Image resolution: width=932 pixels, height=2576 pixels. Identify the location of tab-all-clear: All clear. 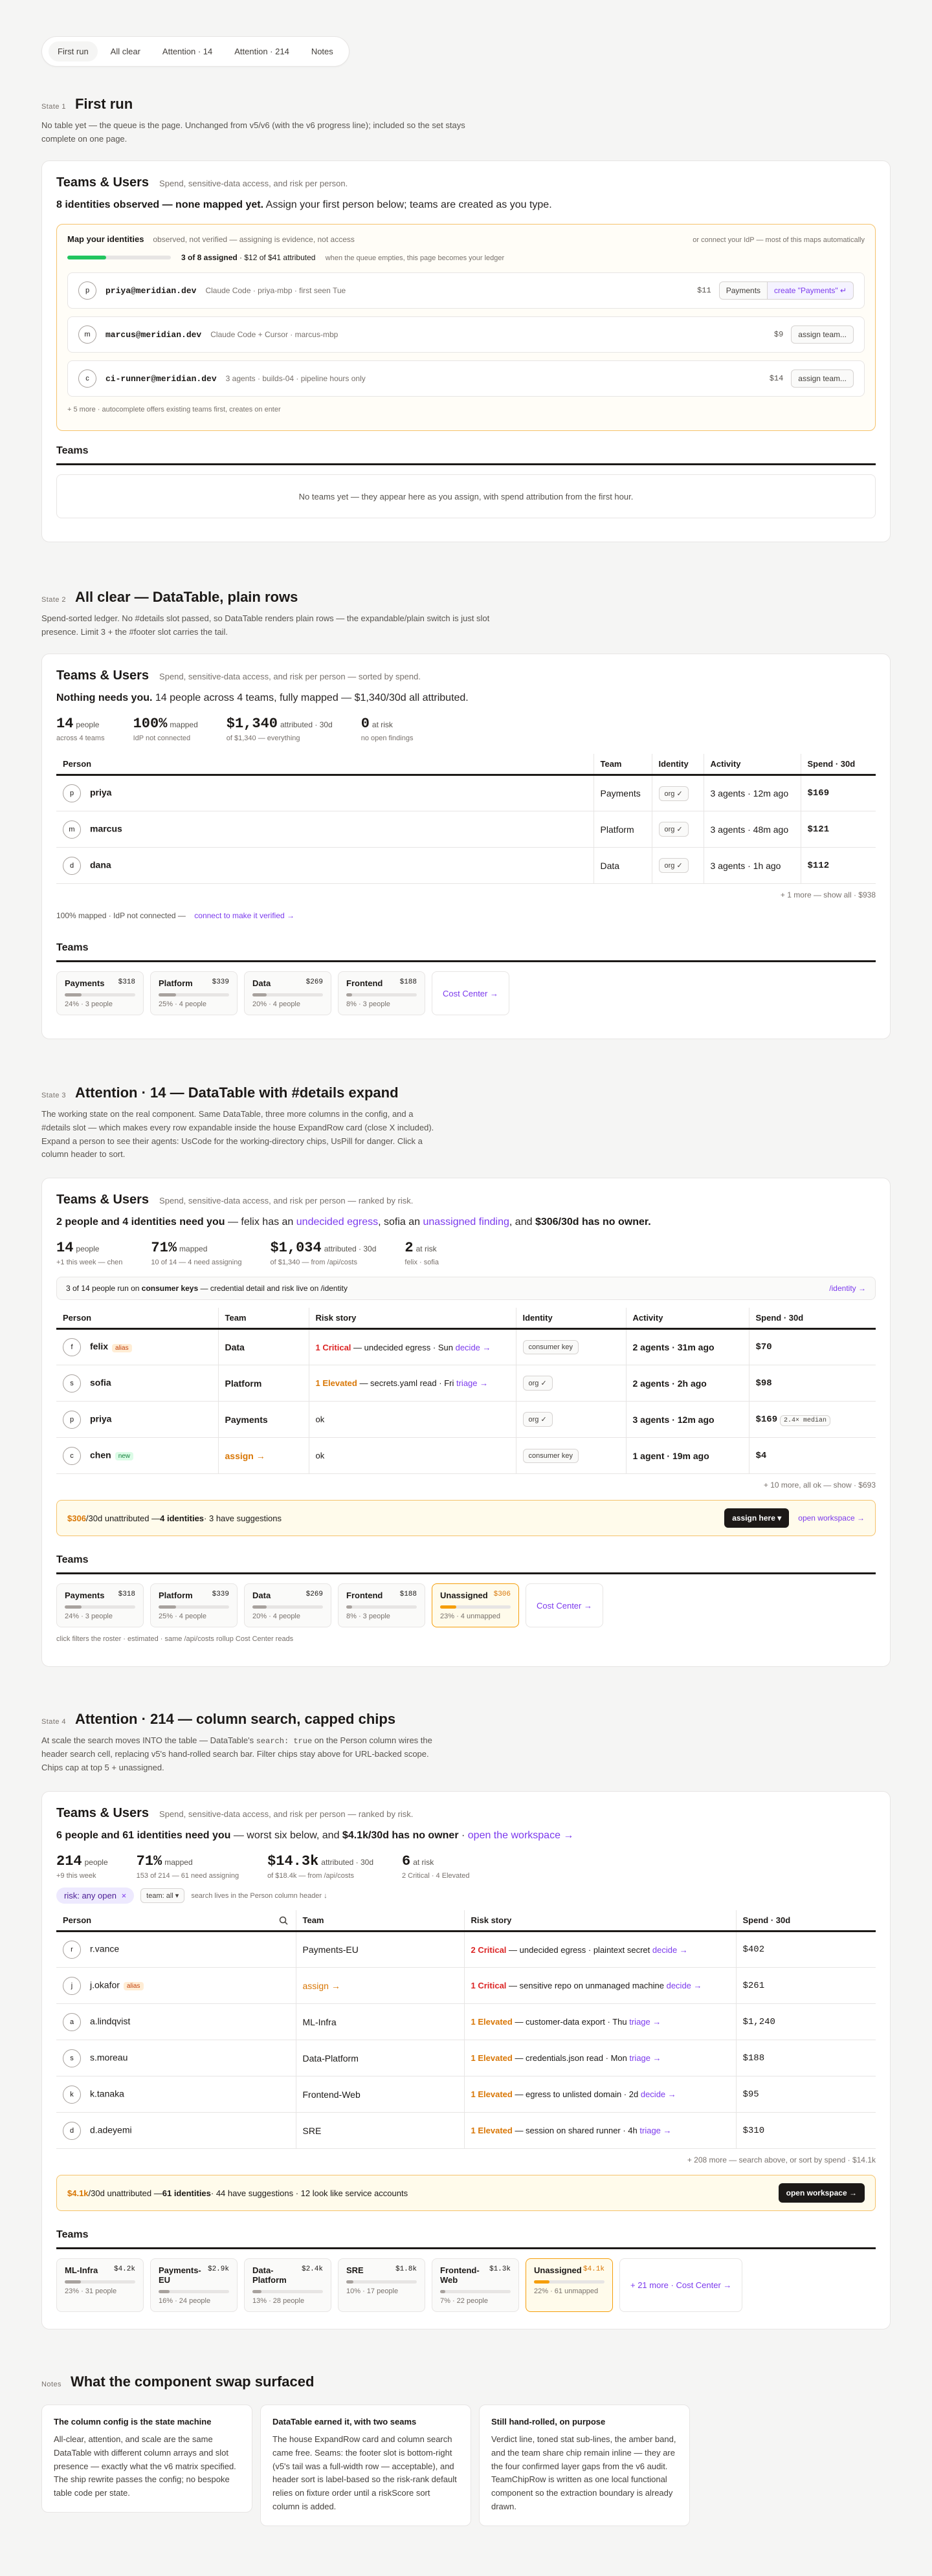
(126, 51).